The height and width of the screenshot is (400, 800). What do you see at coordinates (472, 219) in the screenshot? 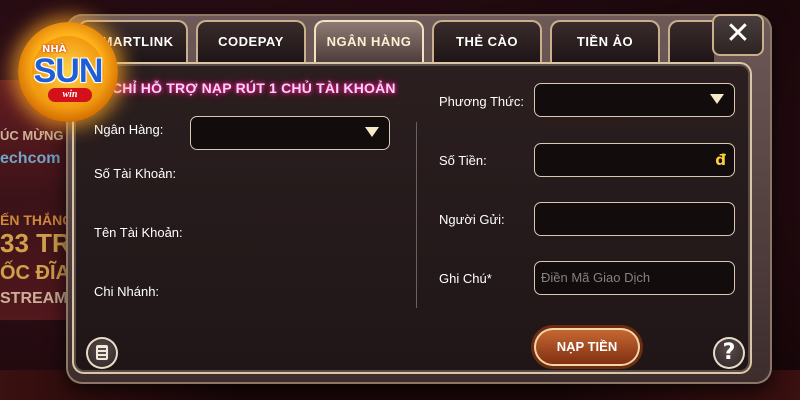
I see `sender-label: Người Gửi:` at bounding box center [472, 219].